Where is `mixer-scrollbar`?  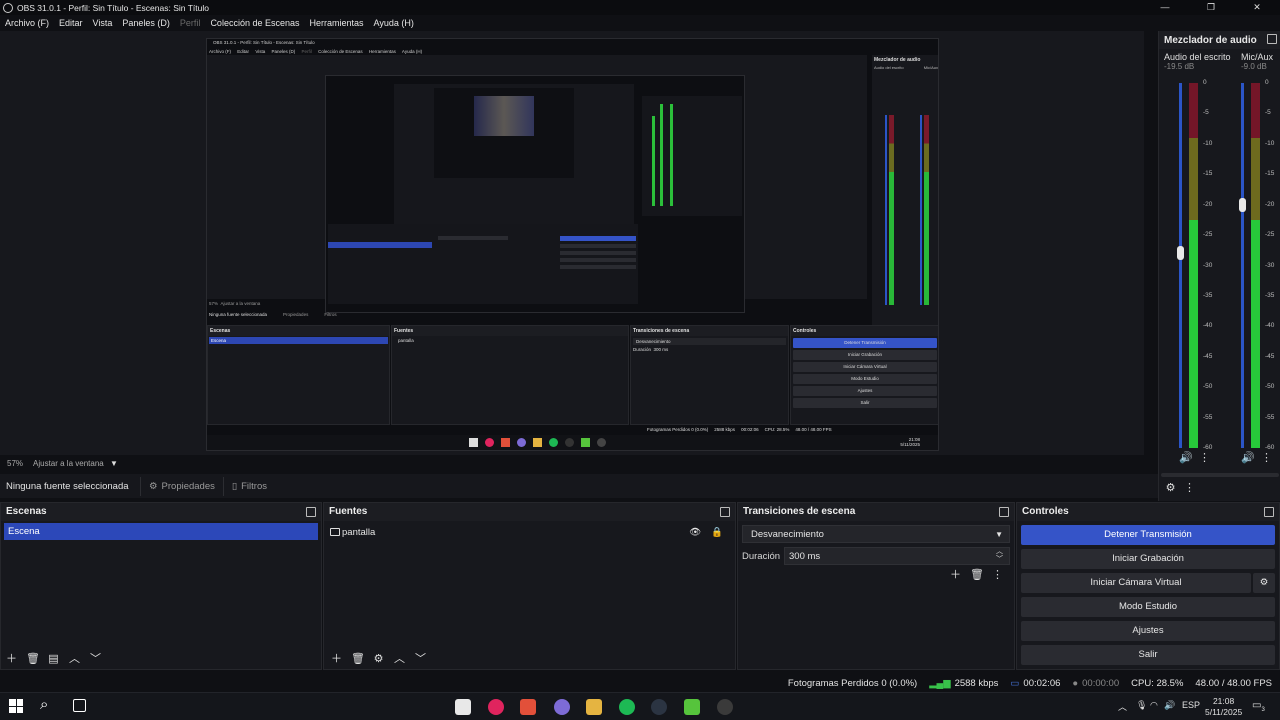
mixer-scrollbar is located at coordinates (1220, 475).